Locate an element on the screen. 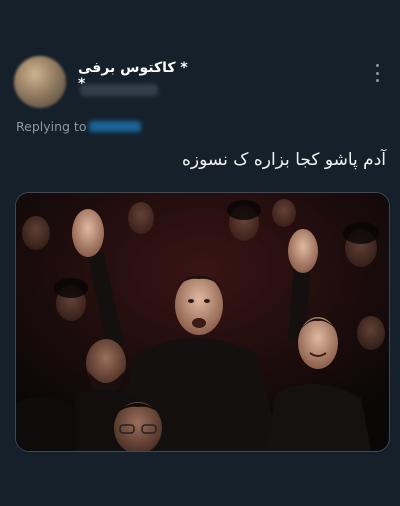  tweet-text: آدم پاشو کجا بزاره ک نسوزه is located at coordinates (284, 160).